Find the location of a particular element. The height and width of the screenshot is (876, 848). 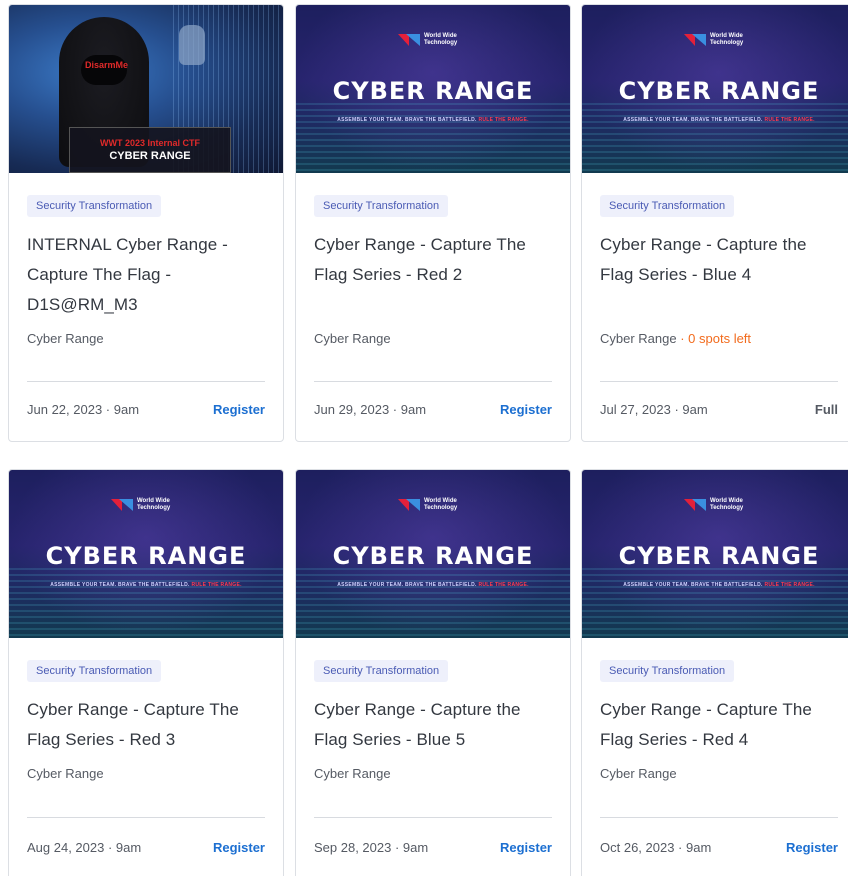

event-date: Jun 22, 2023 · 9am is located at coordinates (83, 409).